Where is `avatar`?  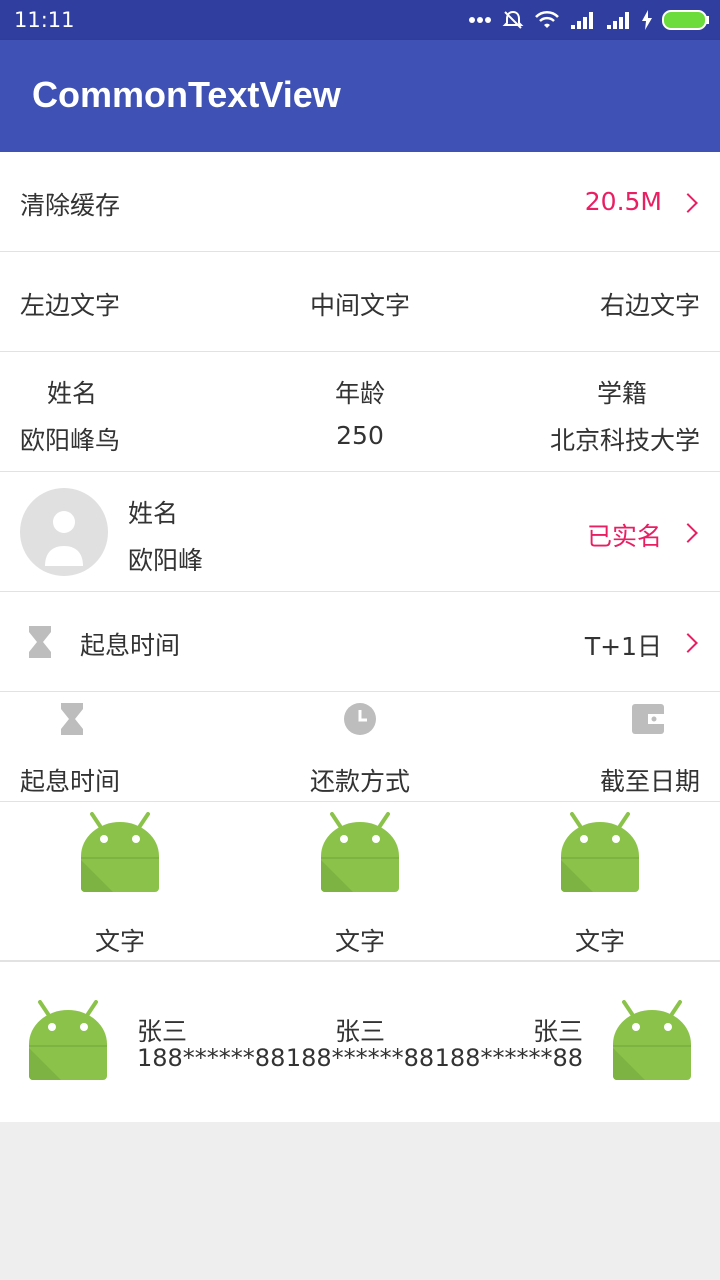 avatar is located at coordinates (64, 532).